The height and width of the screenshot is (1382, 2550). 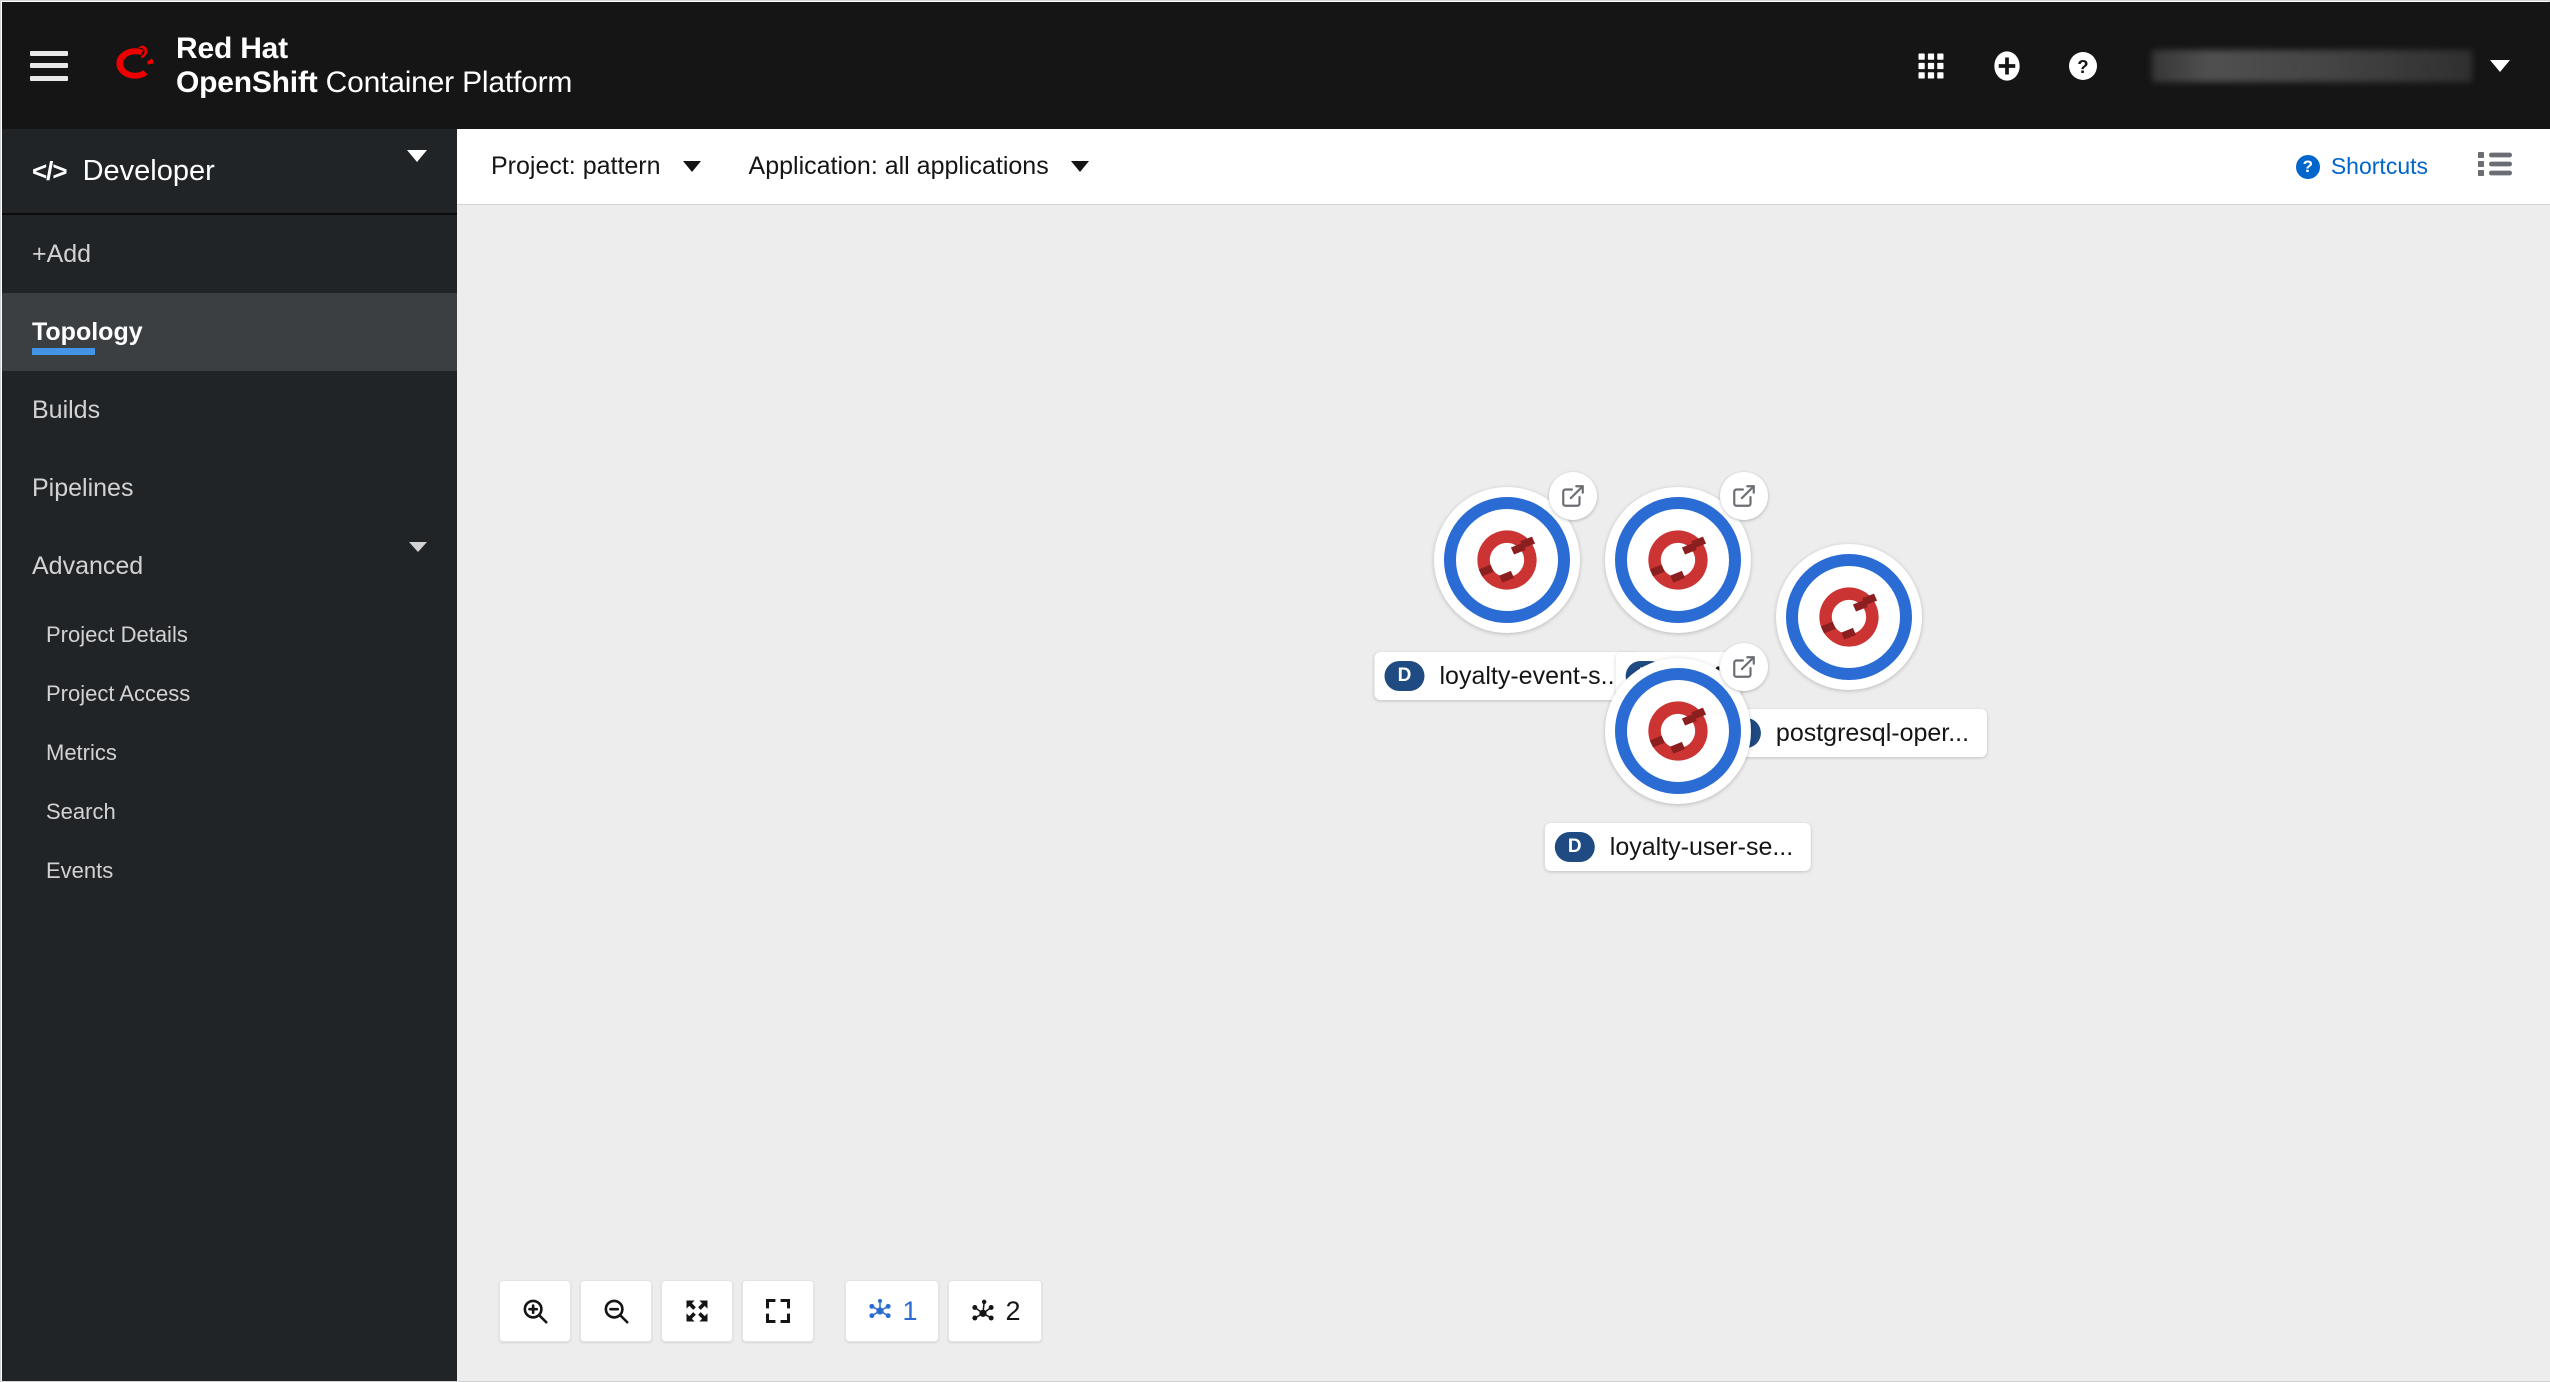 What do you see at coordinates (778, 1311) in the screenshot?
I see `reset-view-button` at bounding box center [778, 1311].